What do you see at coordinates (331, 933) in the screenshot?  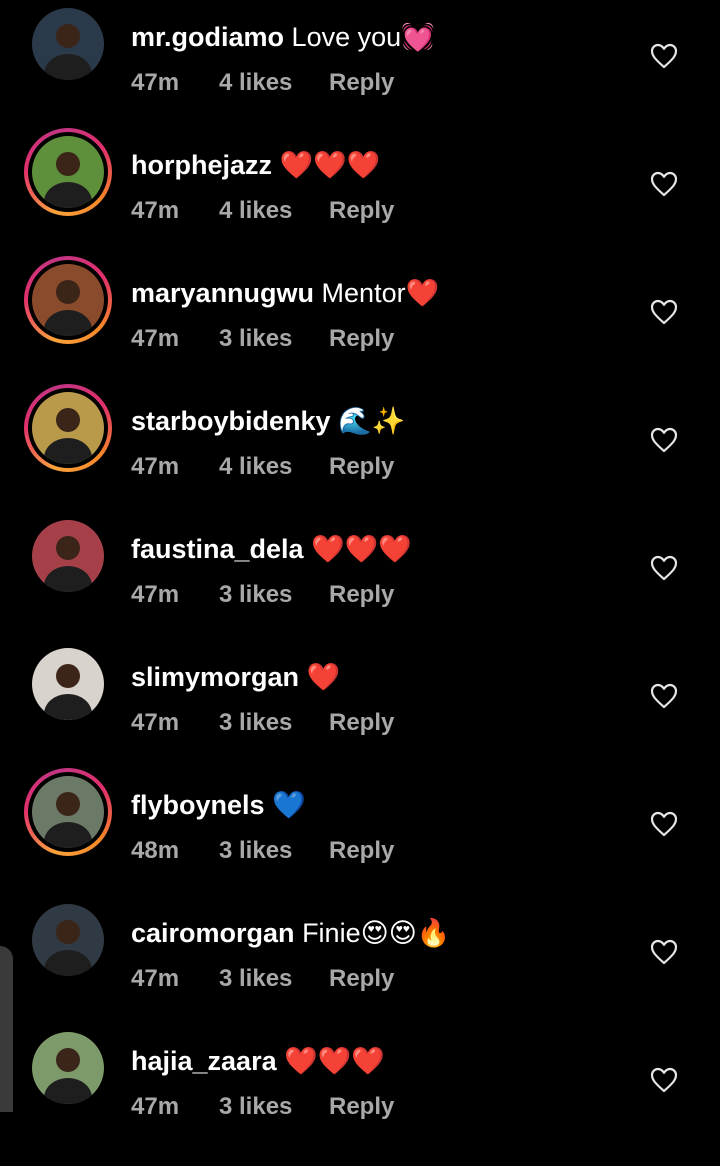 I see `comment-text: Finie` at bounding box center [331, 933].